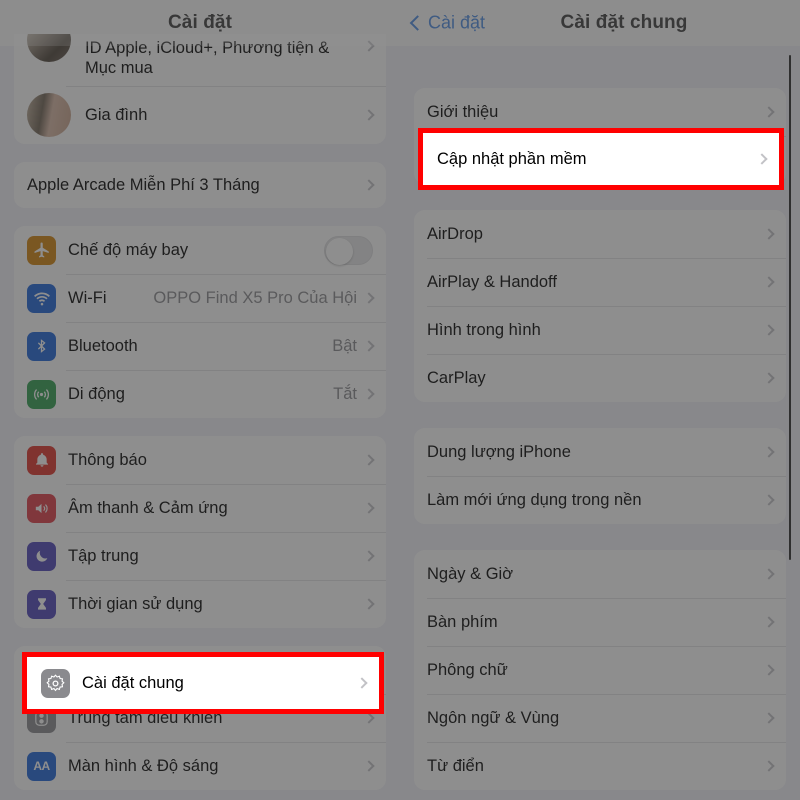  I want to click on moon-icon, so click(41, 556).